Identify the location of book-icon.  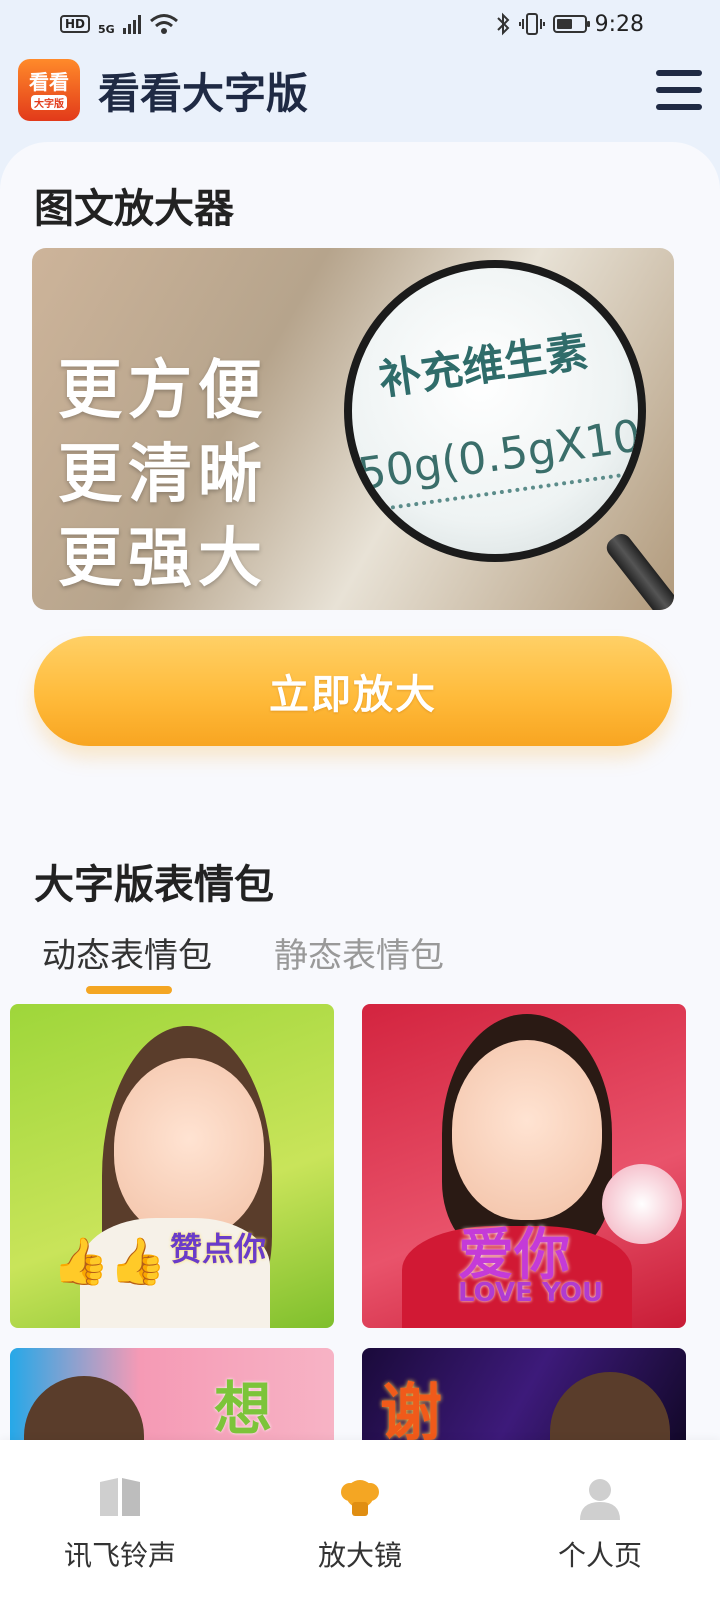
(120, 1497).